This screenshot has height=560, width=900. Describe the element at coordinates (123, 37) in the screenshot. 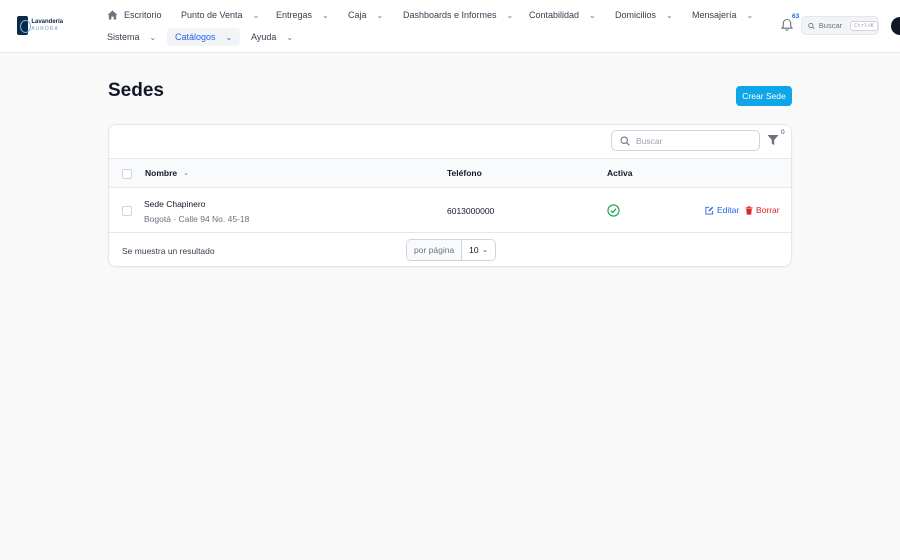

I see `nav-label: Sistema` at that location.